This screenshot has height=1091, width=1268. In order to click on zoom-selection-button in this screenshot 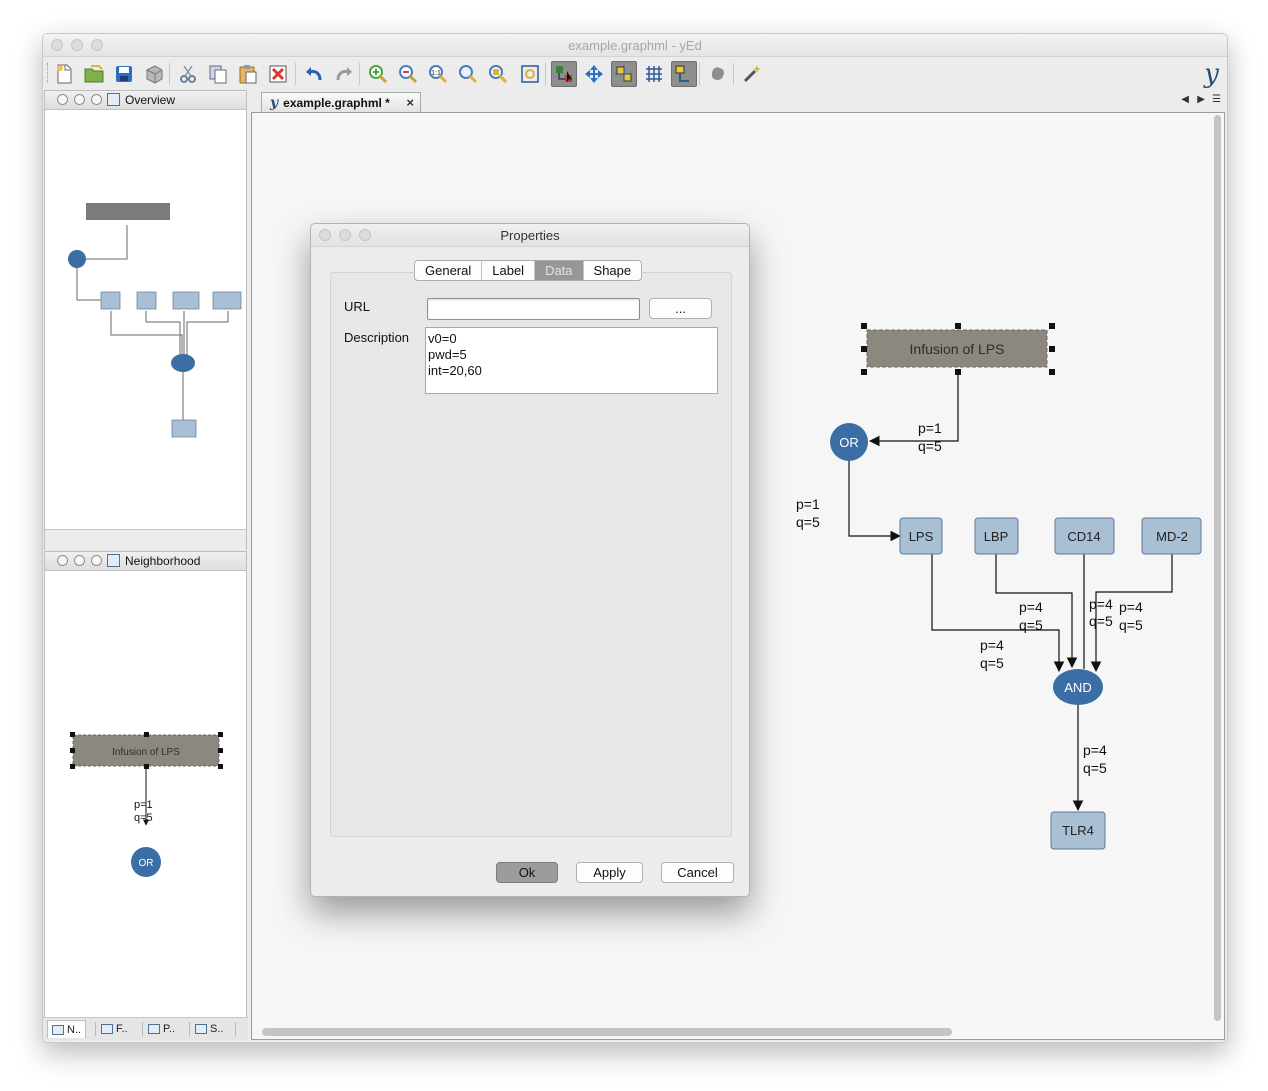, I will do `click(498, 74)`.